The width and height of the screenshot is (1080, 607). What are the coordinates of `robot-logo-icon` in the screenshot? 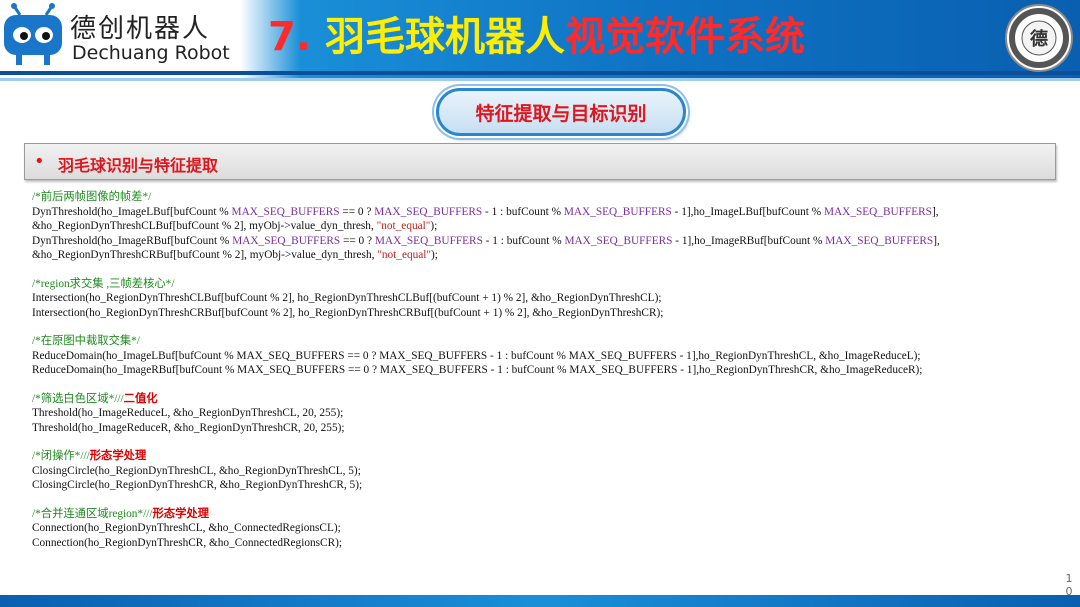 It's located at (33, 34).